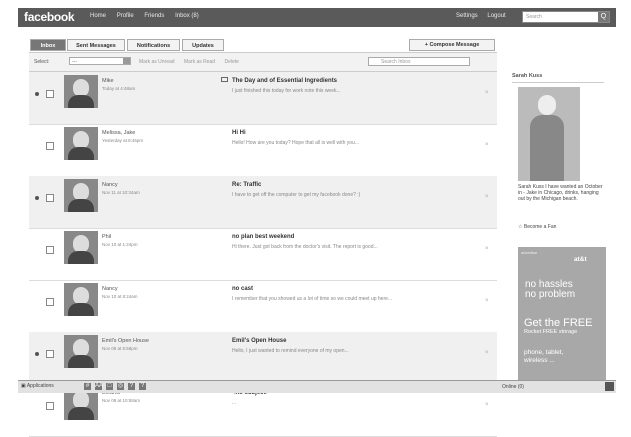  I want to click on ad-offer: Get the FREE Rocket FREE storage, so click(558, 327).